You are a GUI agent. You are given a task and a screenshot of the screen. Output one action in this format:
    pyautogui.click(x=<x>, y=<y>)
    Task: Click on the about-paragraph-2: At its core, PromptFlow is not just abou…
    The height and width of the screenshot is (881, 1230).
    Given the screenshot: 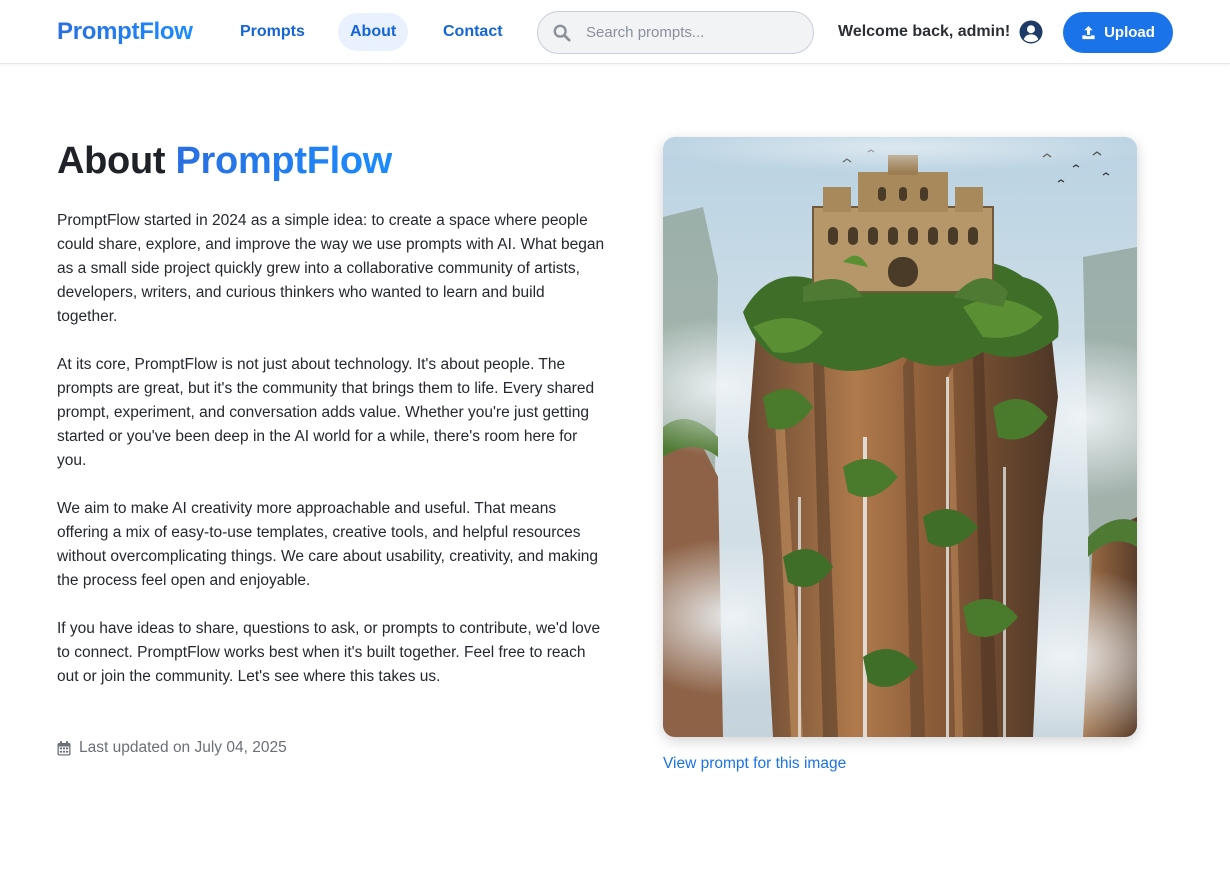 What is the action you would take?
    pyautogui.click(x=326, y=412)
    